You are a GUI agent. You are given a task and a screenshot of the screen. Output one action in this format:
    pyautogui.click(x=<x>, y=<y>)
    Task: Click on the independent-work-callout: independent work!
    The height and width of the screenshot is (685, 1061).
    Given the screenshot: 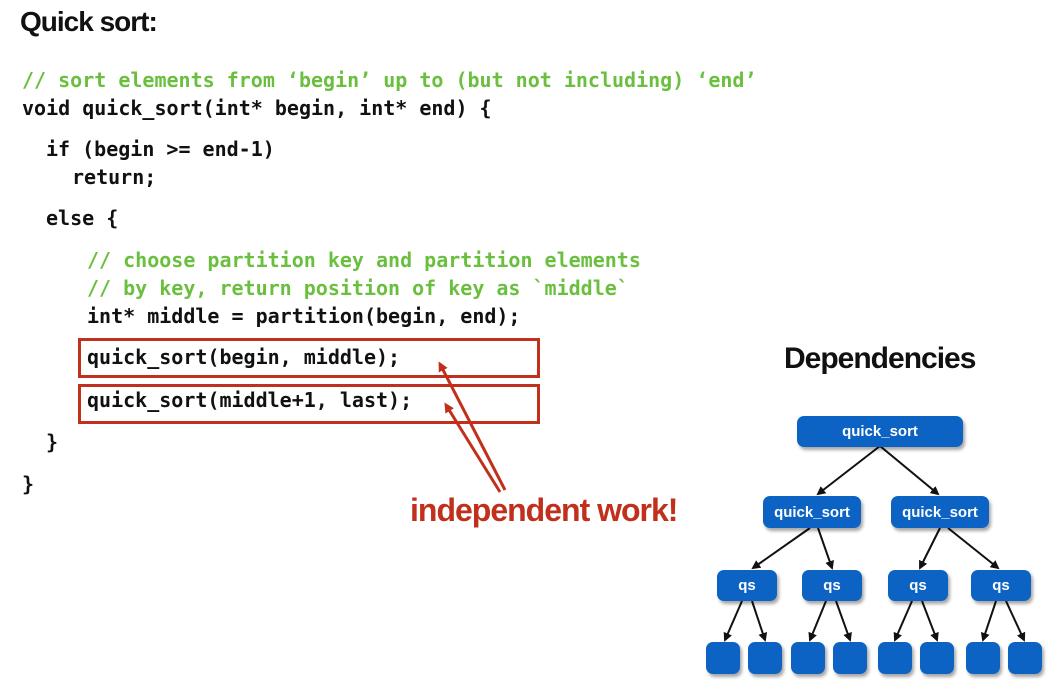 What is the action you would take?
    pyautogui.click(x=544, y=510)
    